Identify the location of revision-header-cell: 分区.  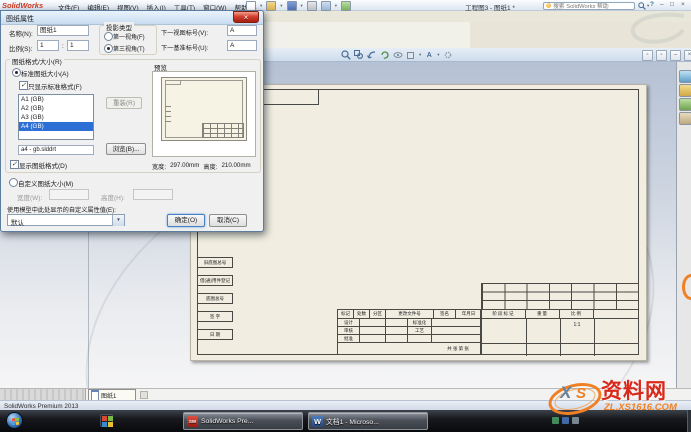
(378, 314).